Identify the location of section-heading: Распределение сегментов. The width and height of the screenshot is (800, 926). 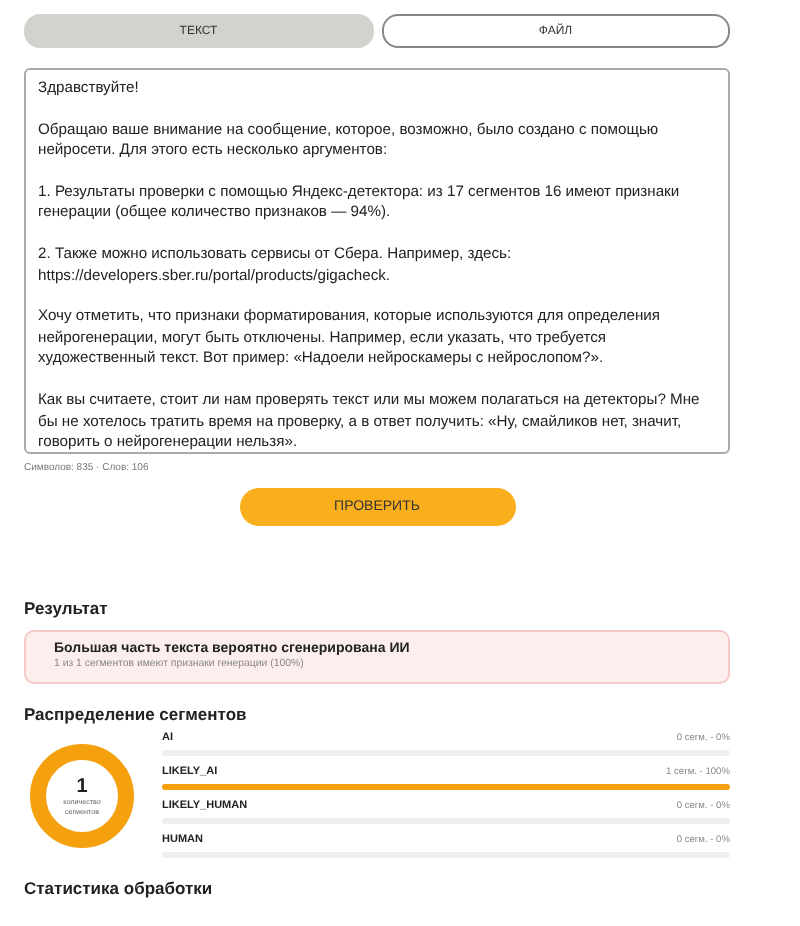
(136, 714).